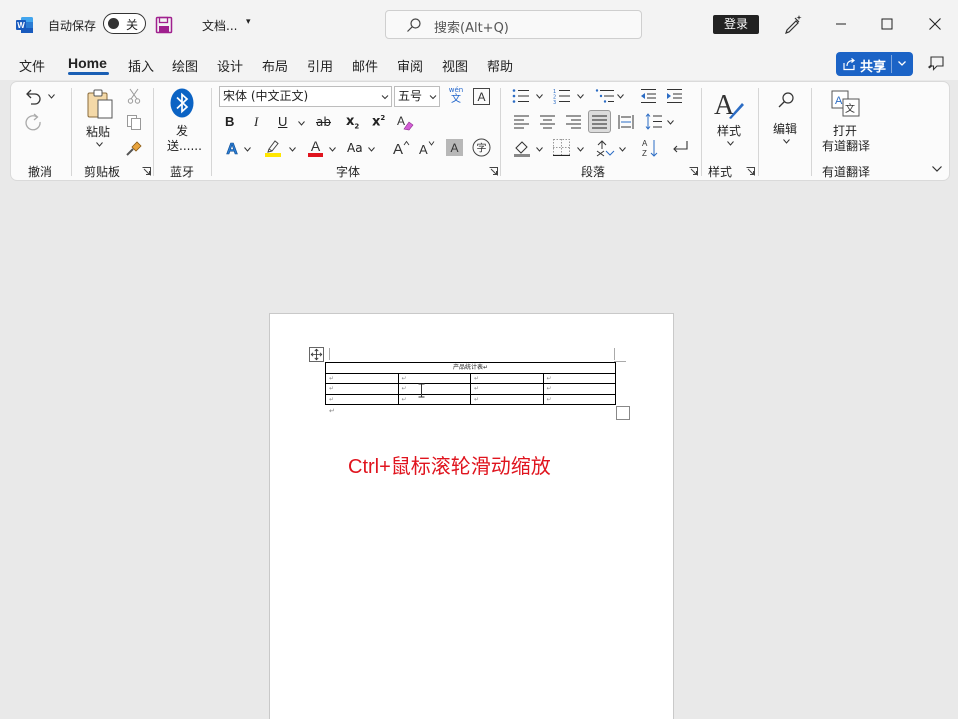 The width and height of the screenshot is (958, 719). I want to click on redo-icon, so click(33, 122).